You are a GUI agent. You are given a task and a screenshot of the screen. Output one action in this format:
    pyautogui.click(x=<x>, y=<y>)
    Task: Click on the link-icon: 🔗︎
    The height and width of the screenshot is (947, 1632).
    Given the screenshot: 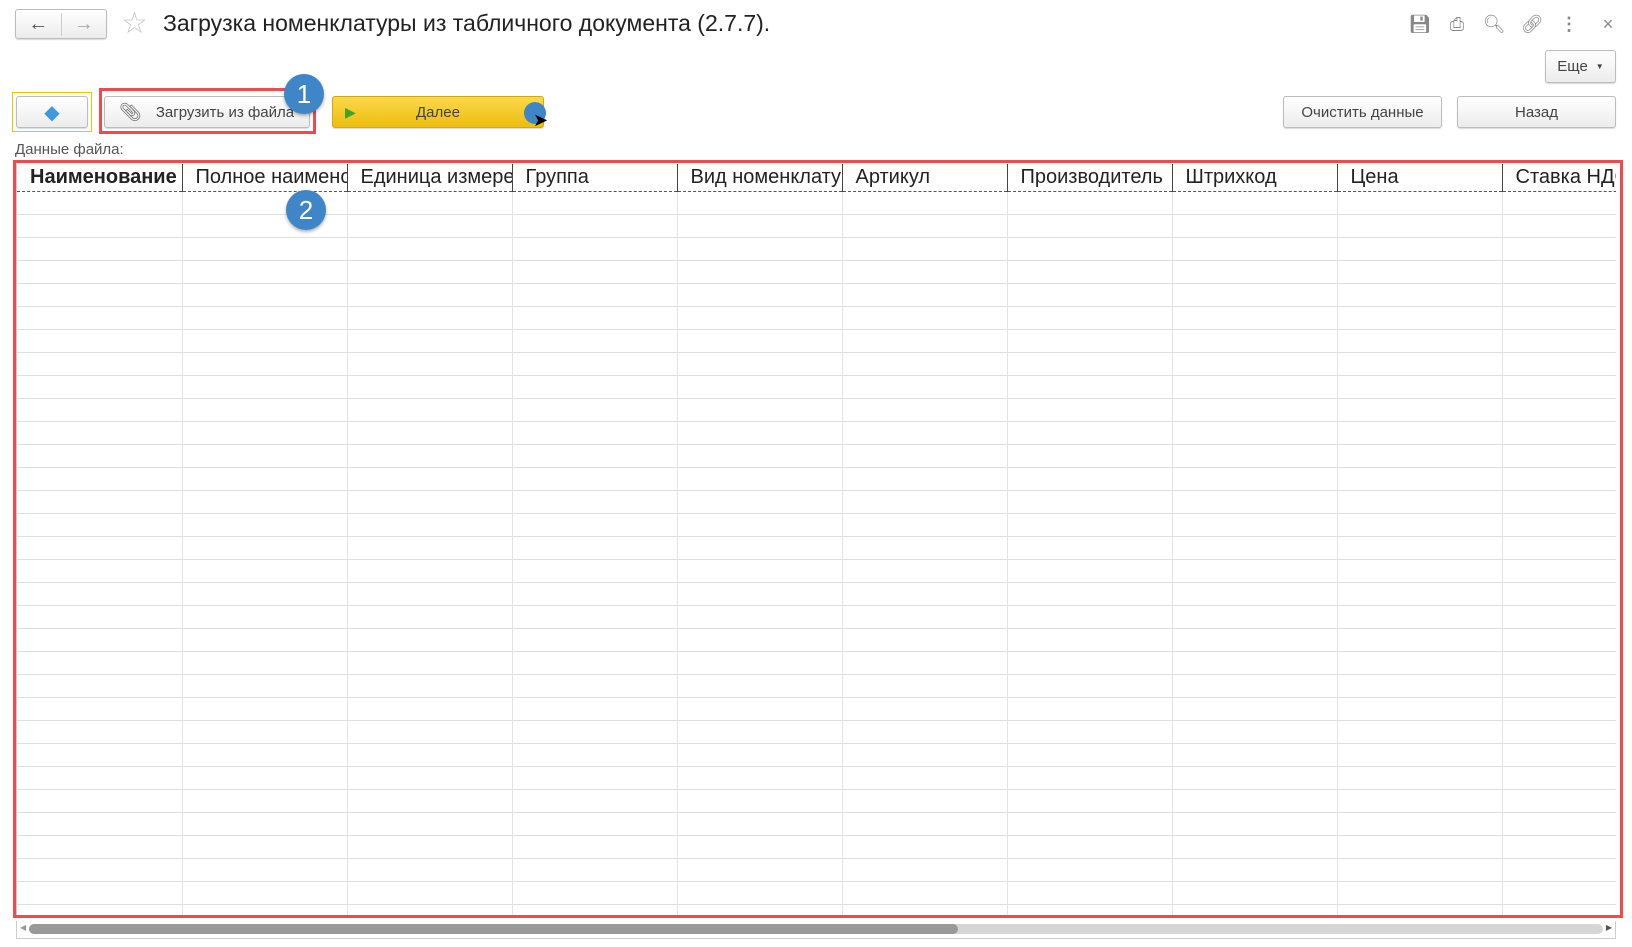 What is the action you would take?
    pyautogui.click(x=1532, y=24)
    